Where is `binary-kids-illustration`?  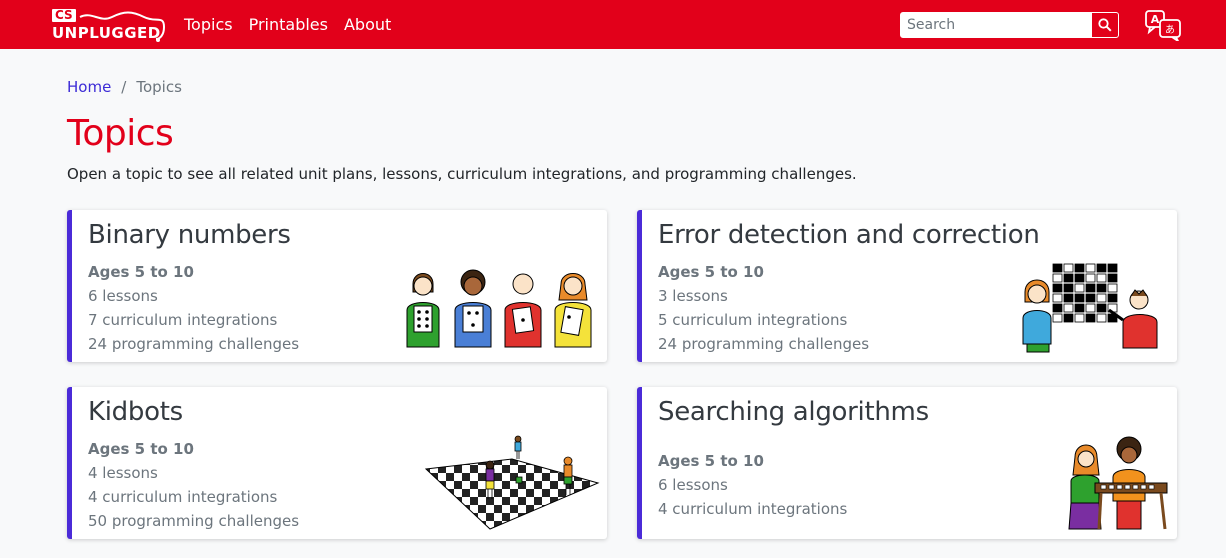
binary-kids-illustration is located at coordinates (499, 308).